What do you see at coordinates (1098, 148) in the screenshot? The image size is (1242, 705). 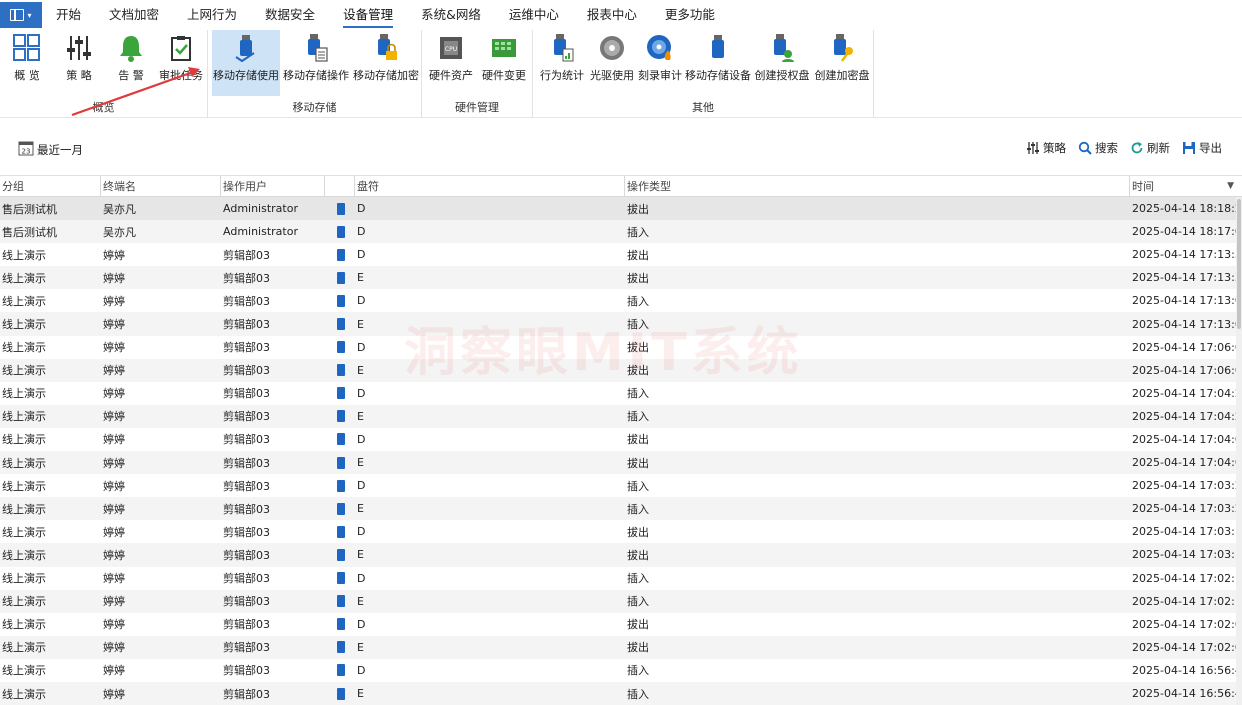 I see `search-button: 搜索` at bounding box center [1098, 148].